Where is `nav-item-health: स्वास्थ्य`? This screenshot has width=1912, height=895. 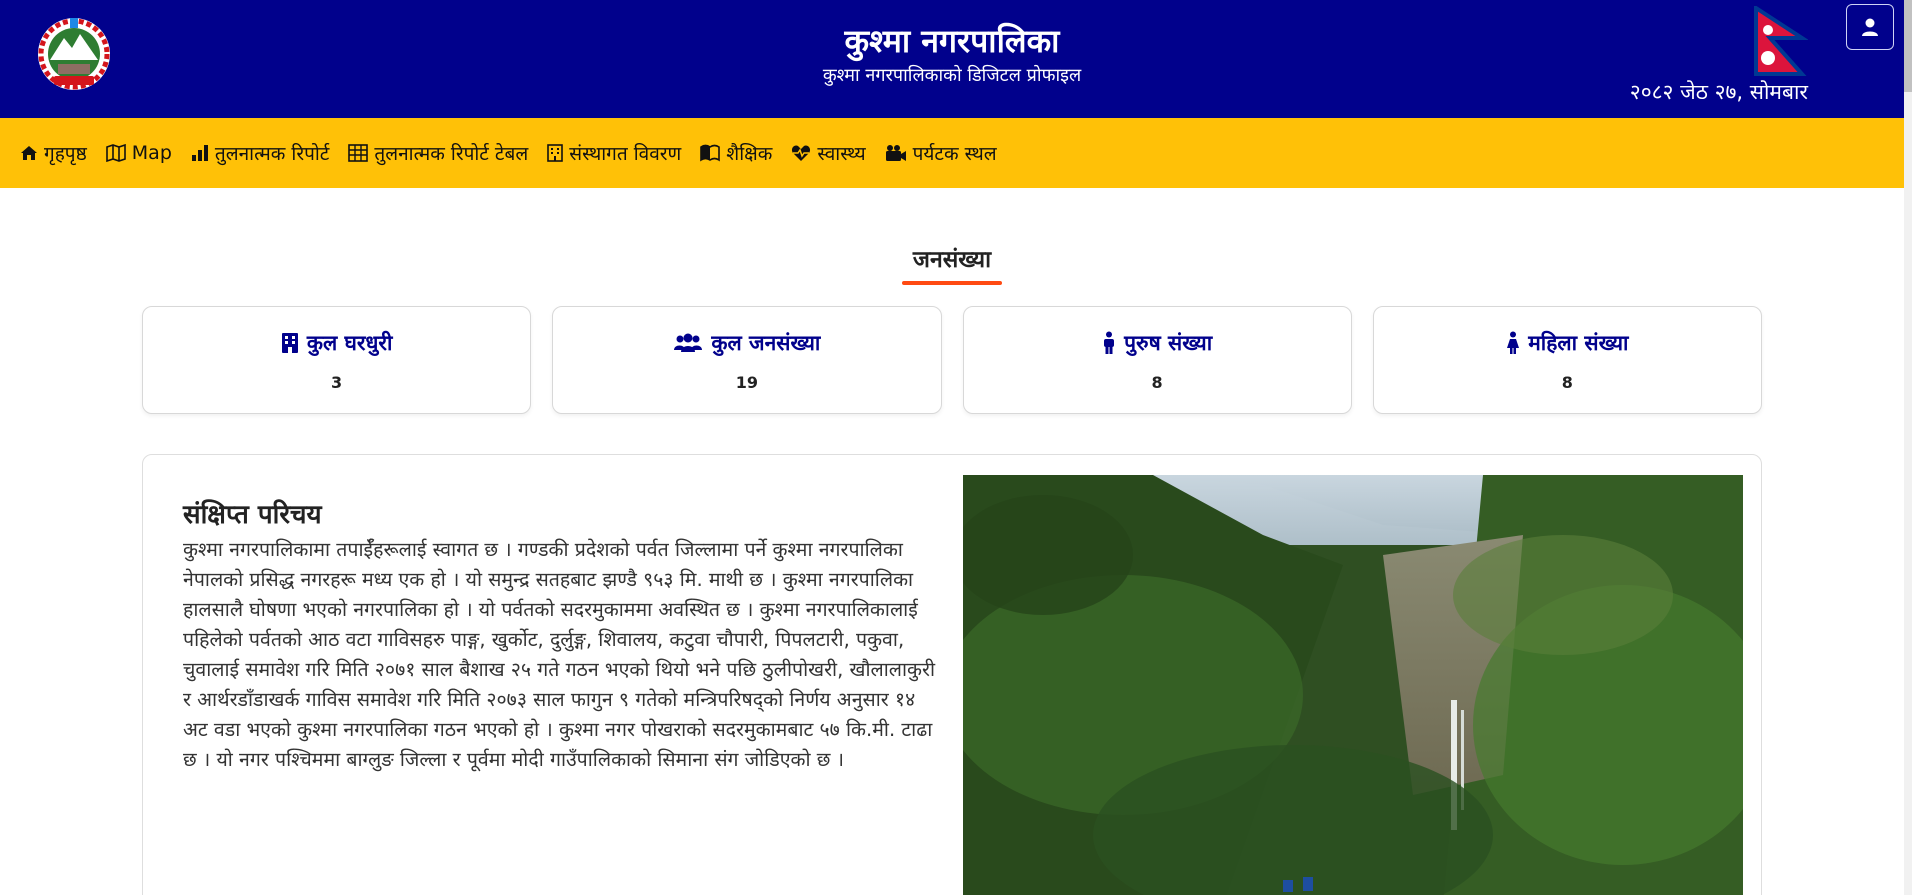
nav-item-health: स्वास्थ्य is located at coordinates (828, 153).